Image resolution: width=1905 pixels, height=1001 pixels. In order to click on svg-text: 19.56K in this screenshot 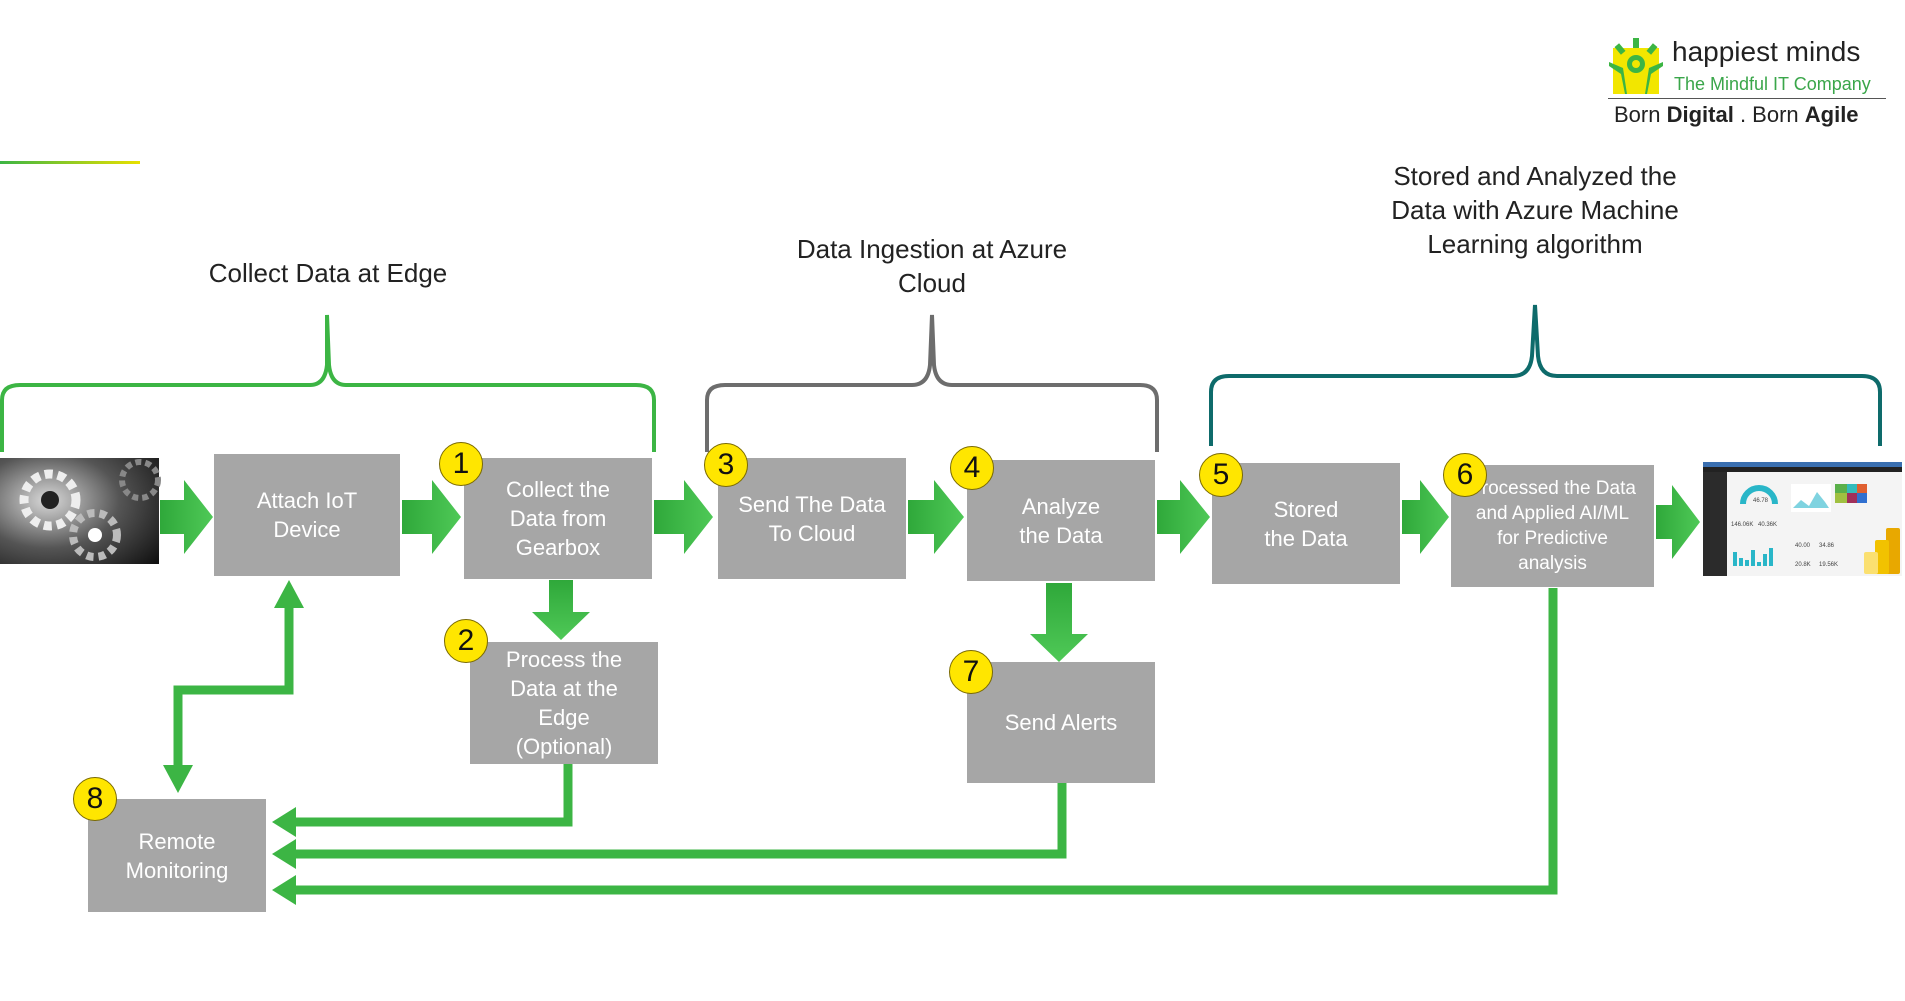, I will do `click(1828, 565)`.